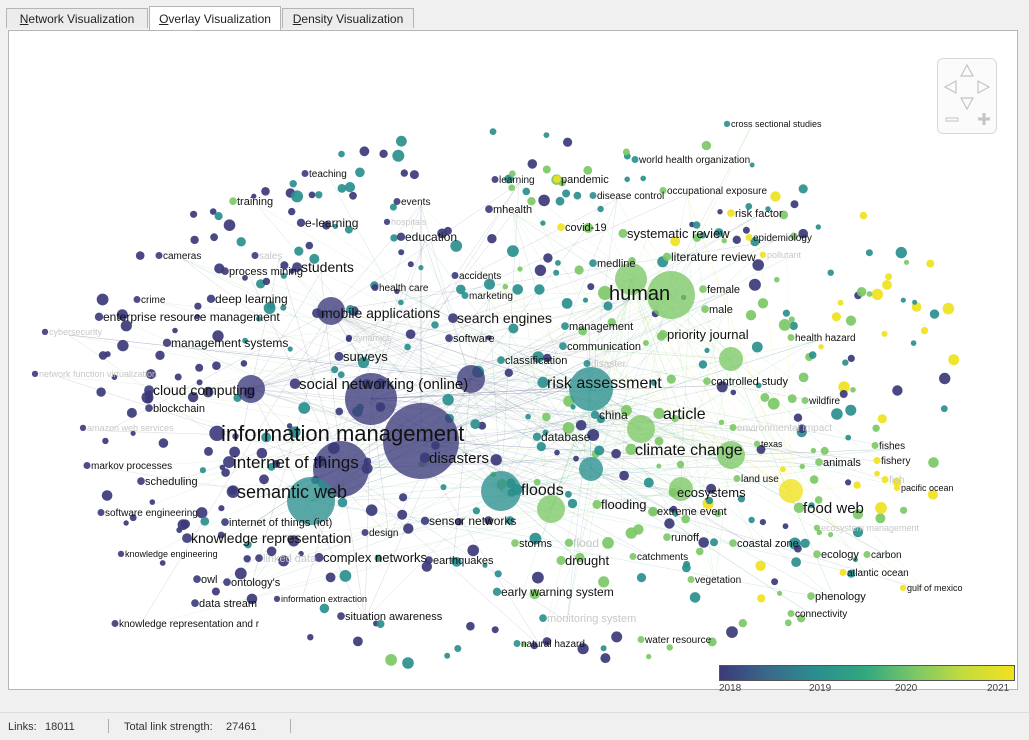 The image size is (1029, 740). Describe the element at coordinates (587, 560) in the screenshot. I see `term-label: drought` at that location.